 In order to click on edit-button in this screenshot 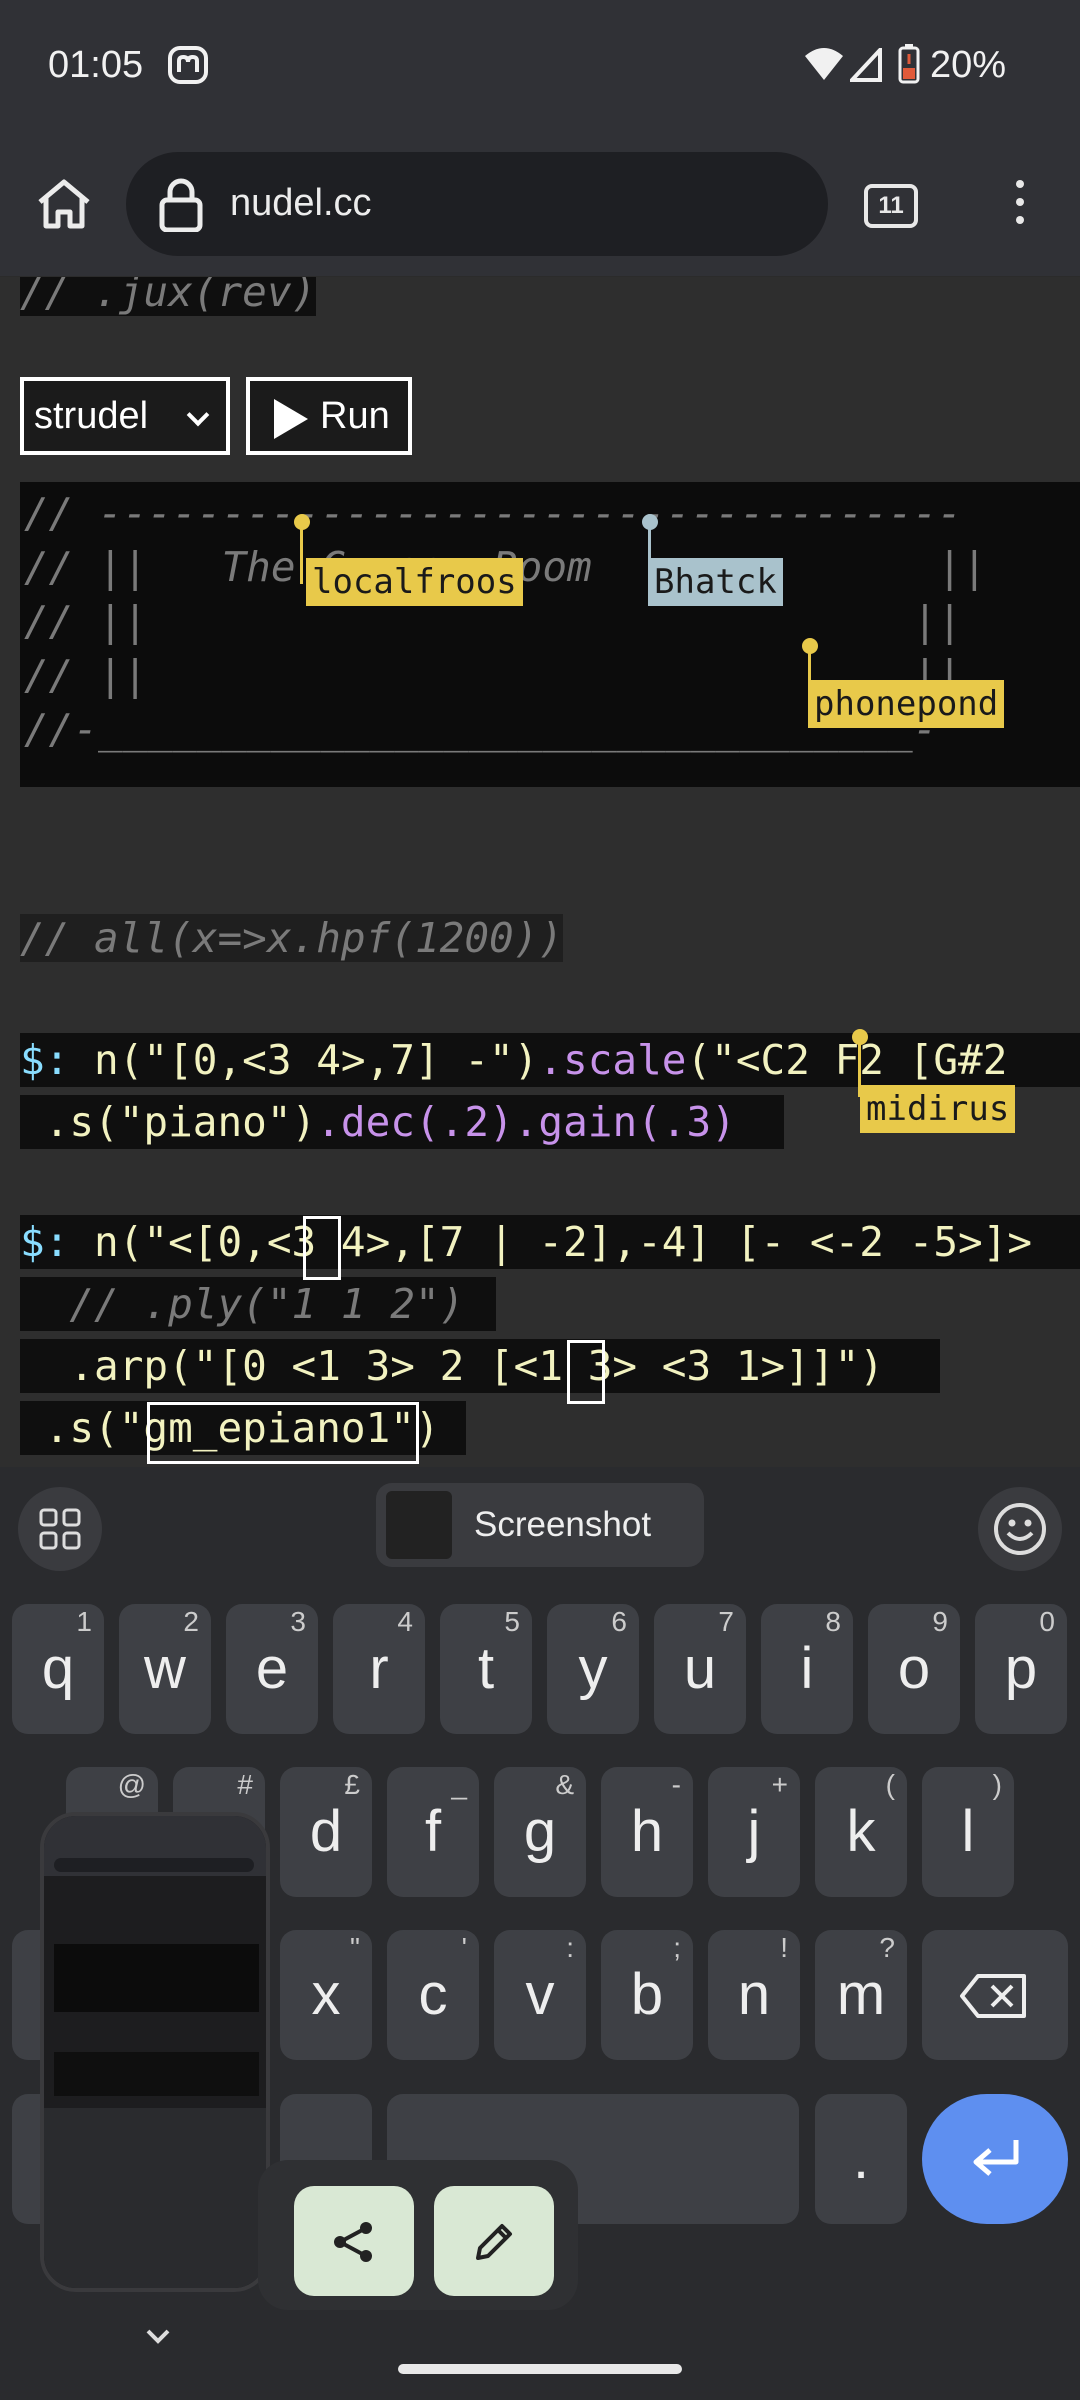, I will do `click(494, 2241)`.